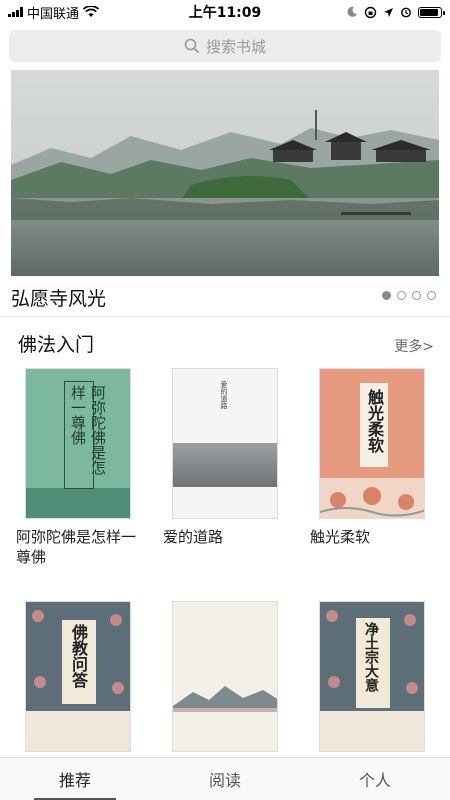  Describe the element at coordinates (395, 12) in the screenshot. I see `status-right` at that location.